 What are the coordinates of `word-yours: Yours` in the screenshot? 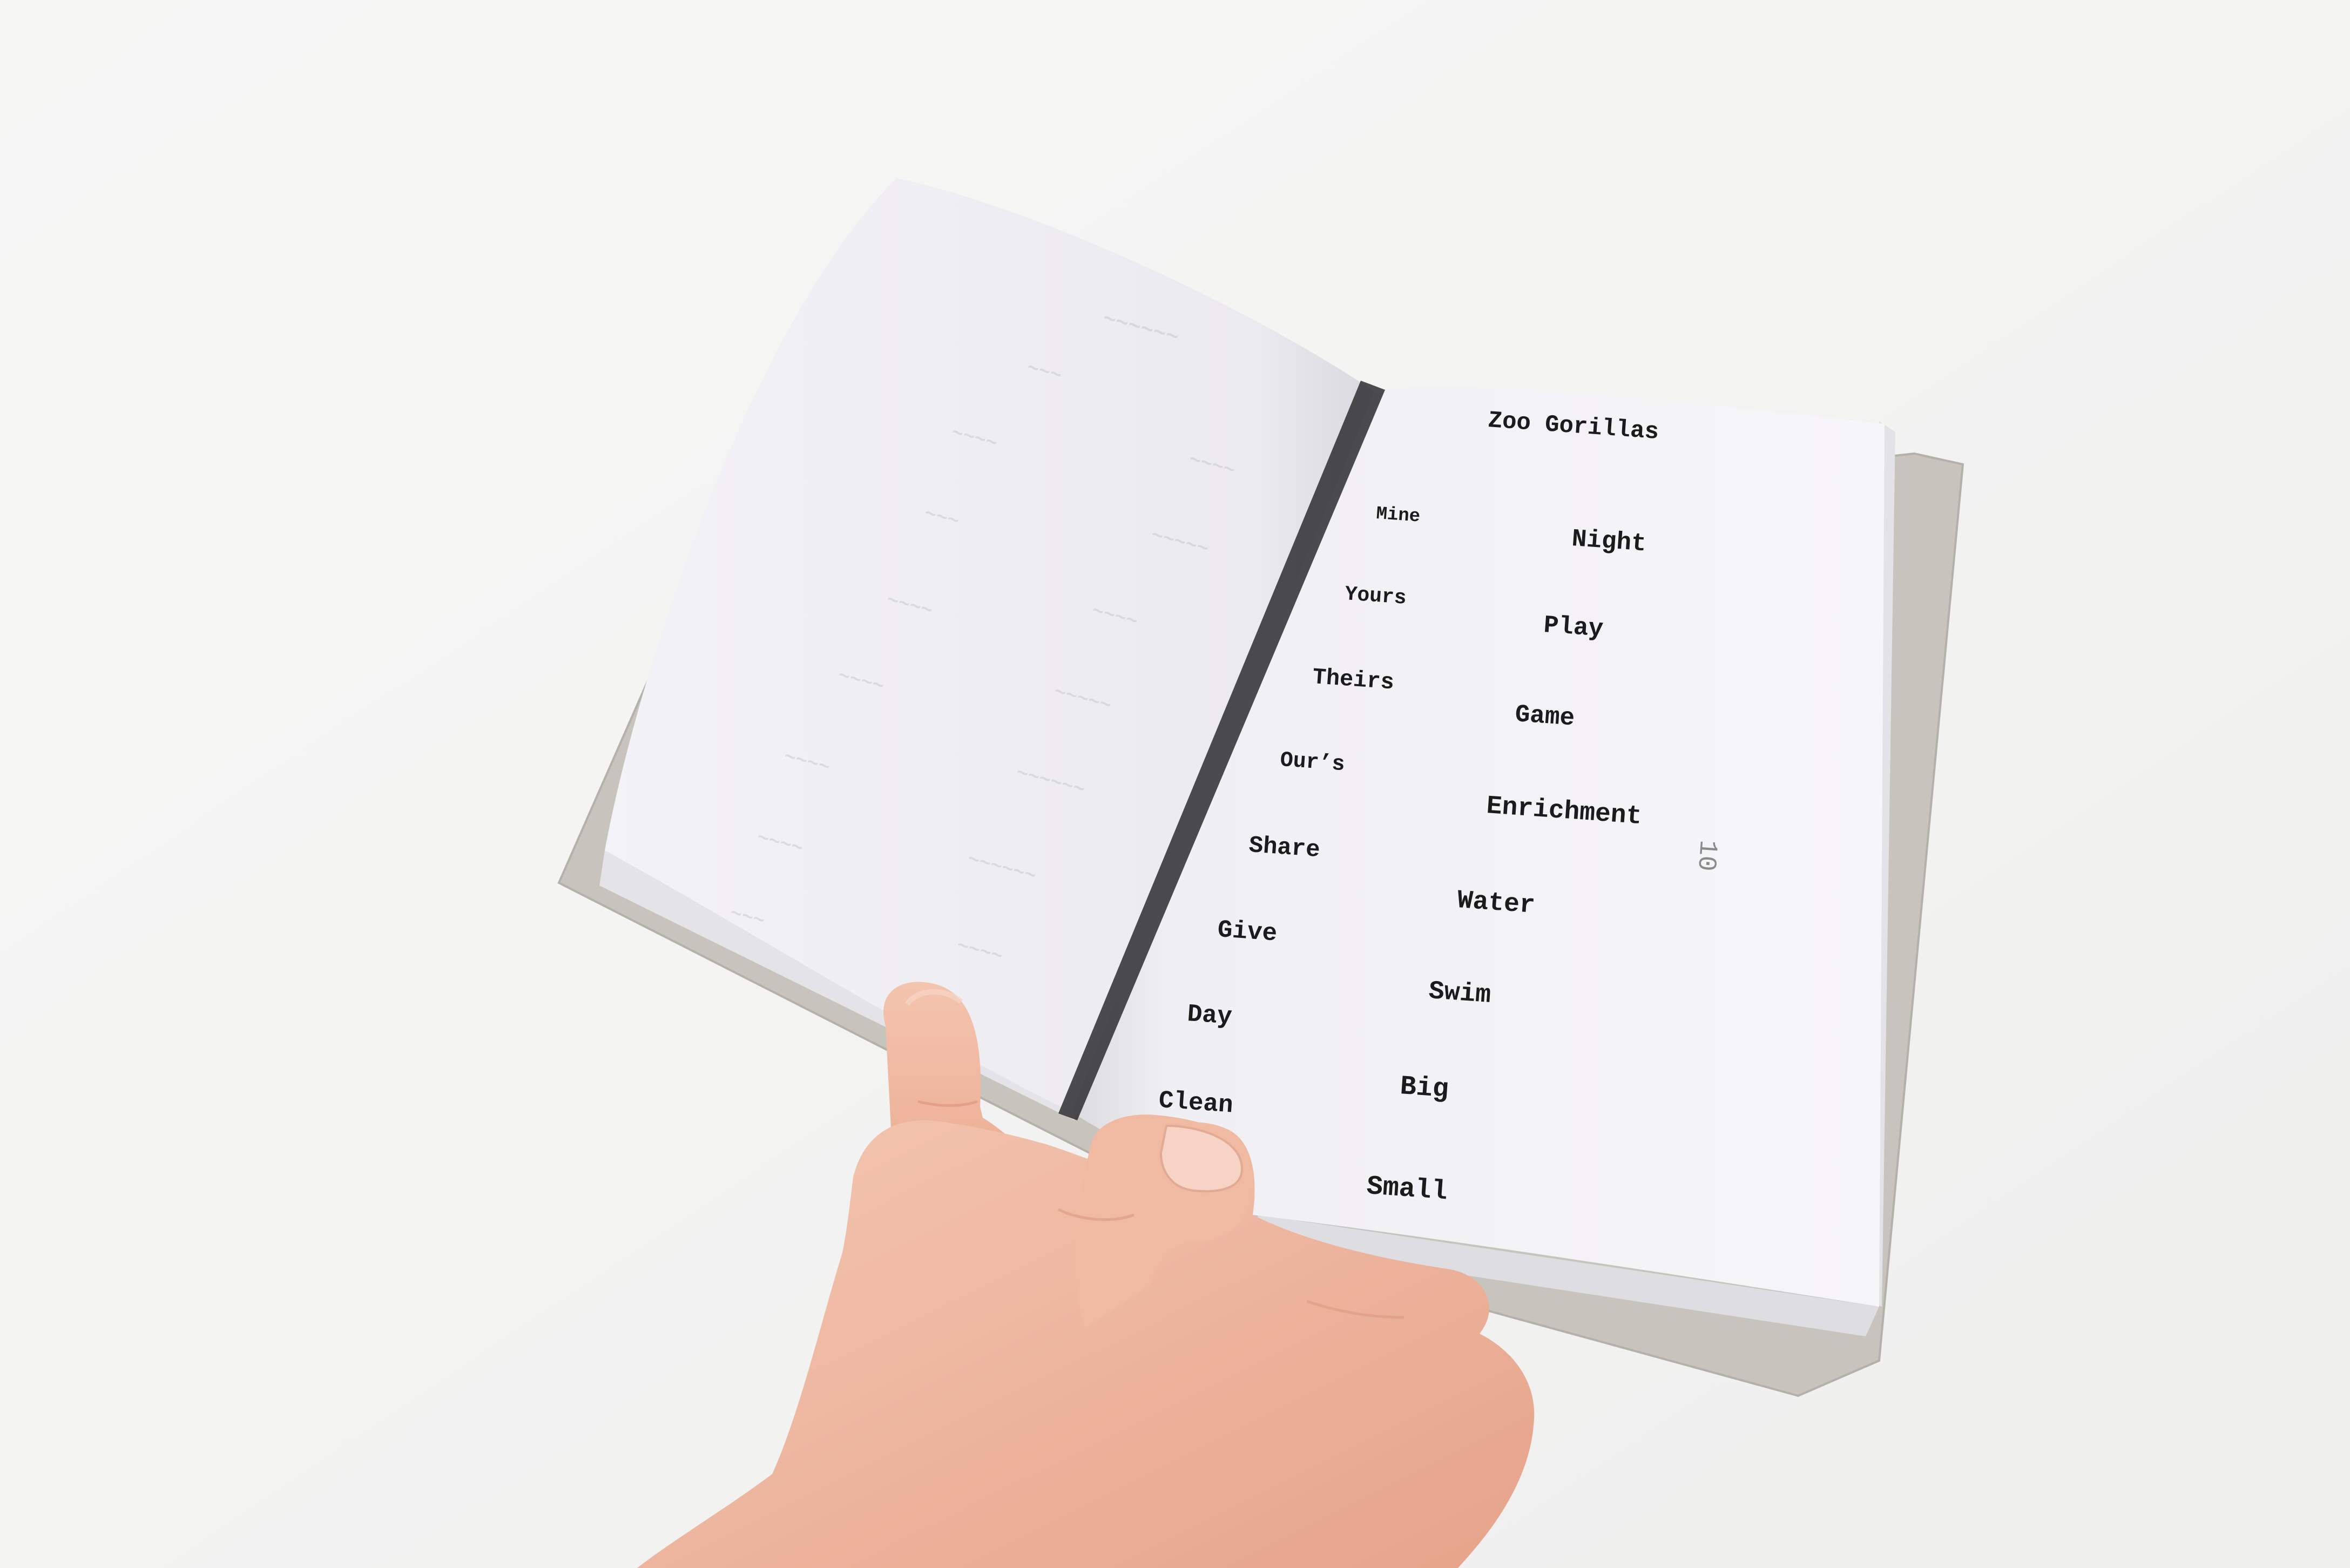 It's located at (1376, 596).